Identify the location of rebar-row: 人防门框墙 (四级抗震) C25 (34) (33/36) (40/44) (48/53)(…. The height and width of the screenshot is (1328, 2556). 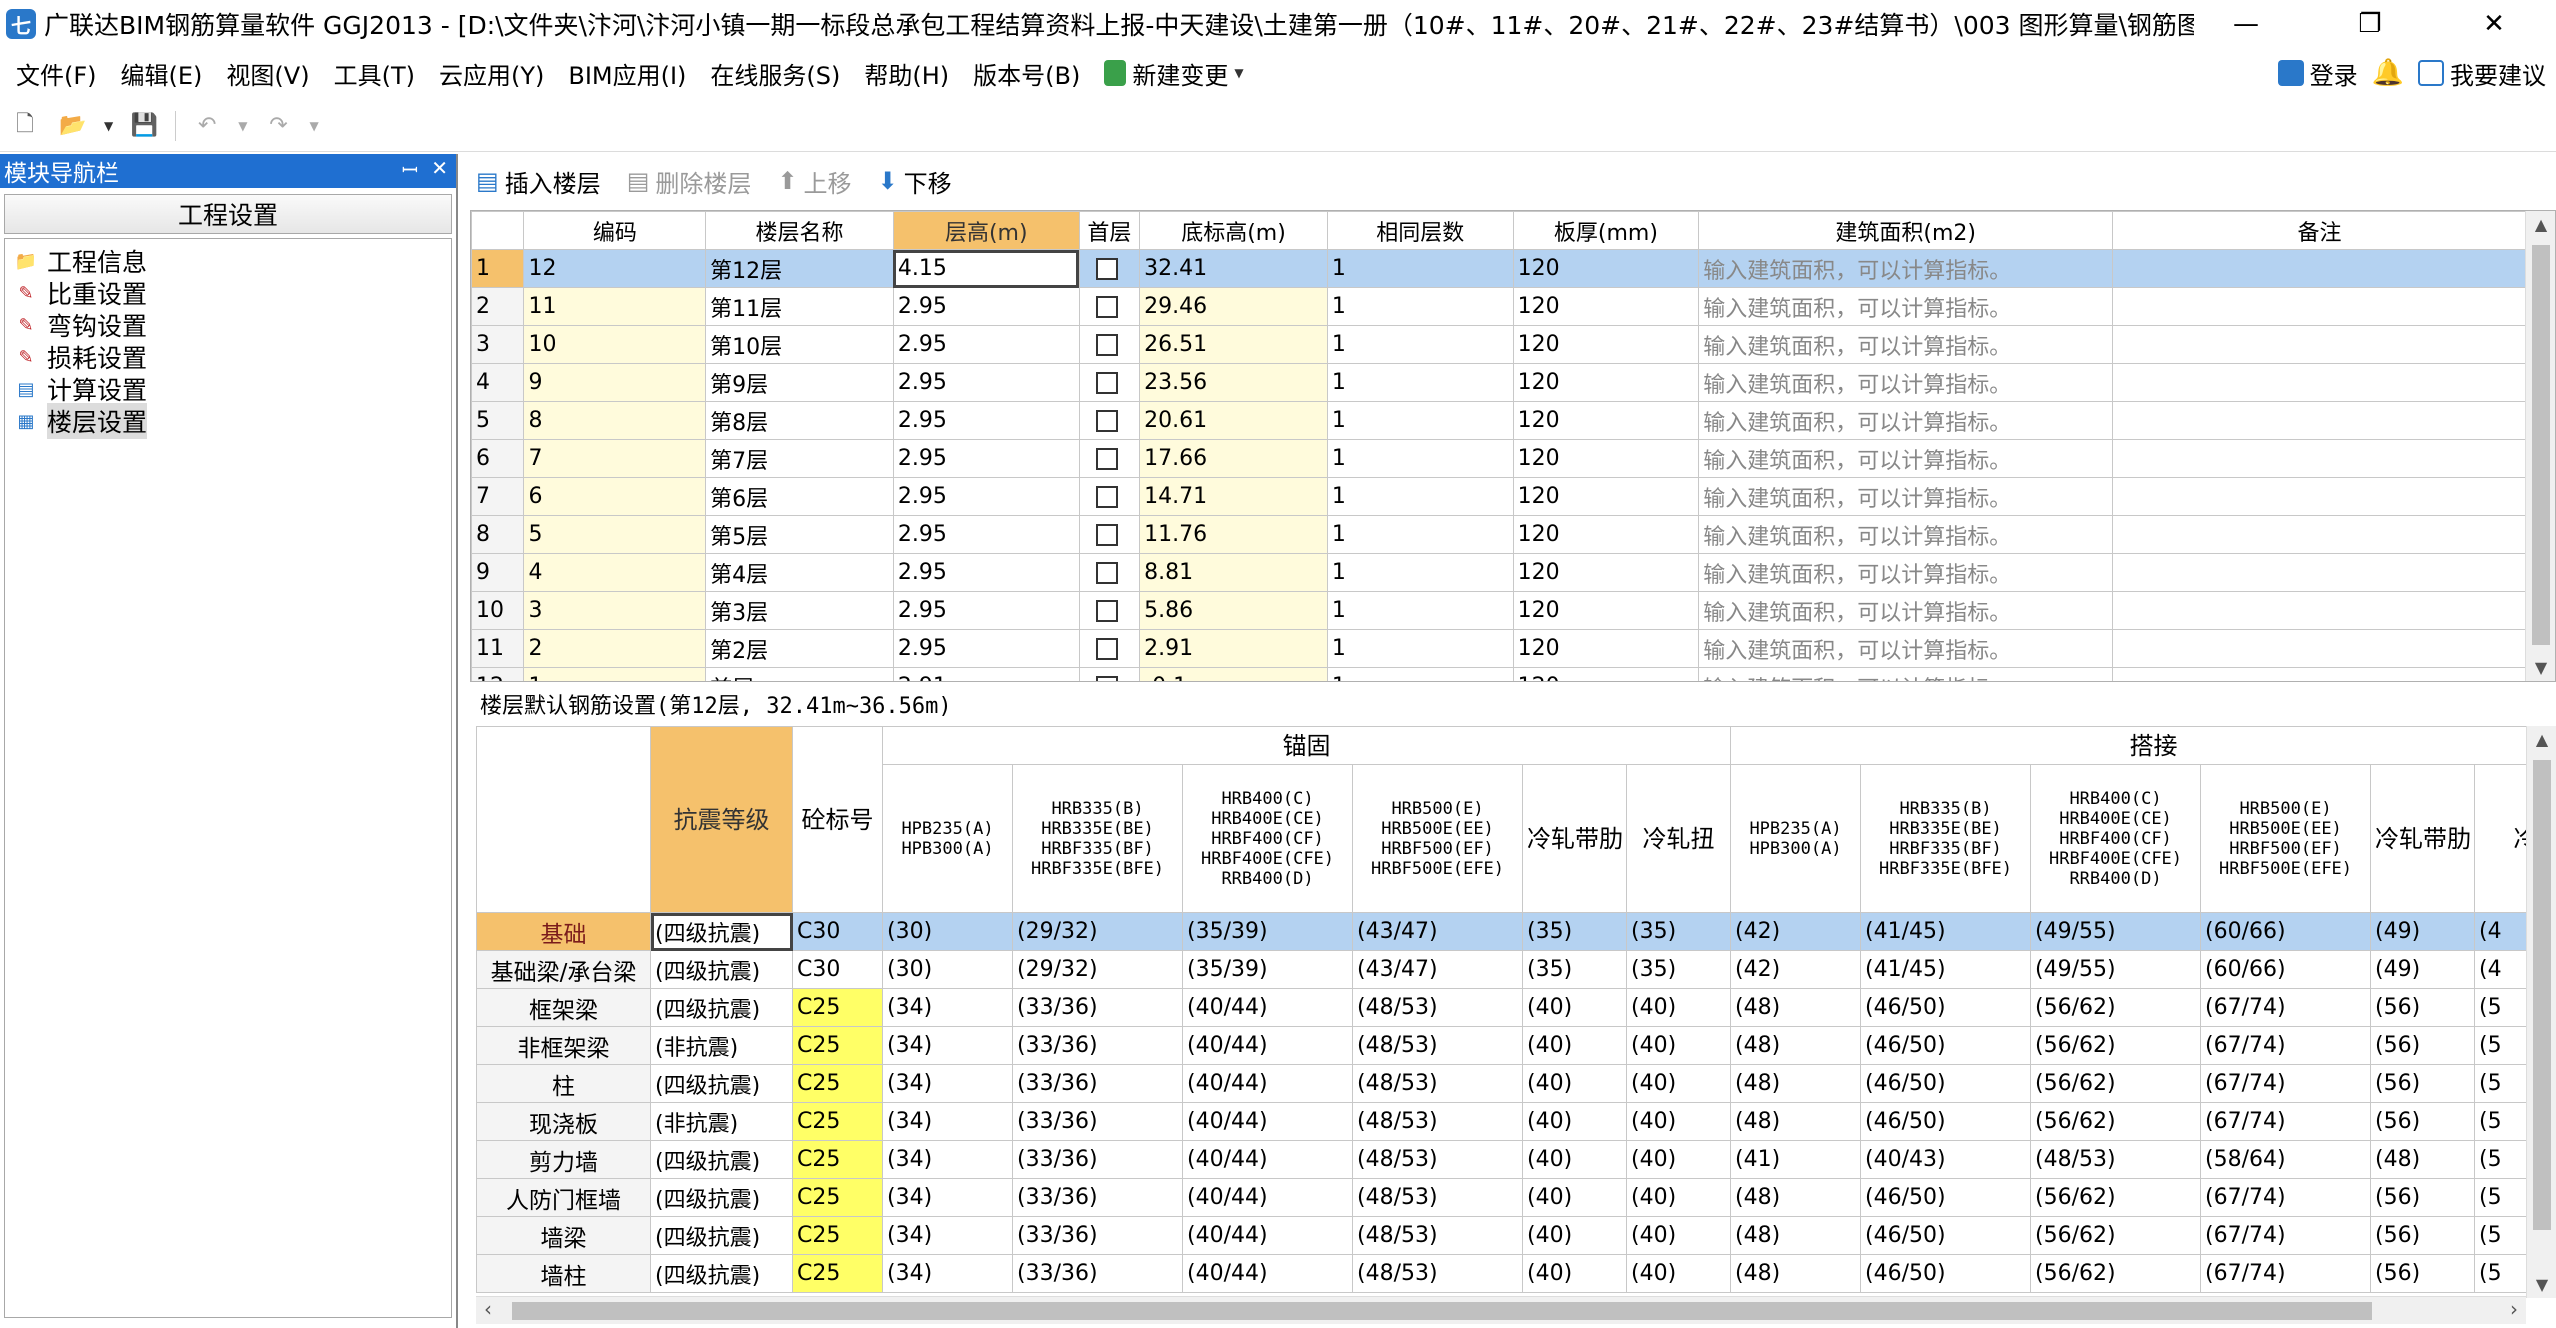
(1516, 1197).